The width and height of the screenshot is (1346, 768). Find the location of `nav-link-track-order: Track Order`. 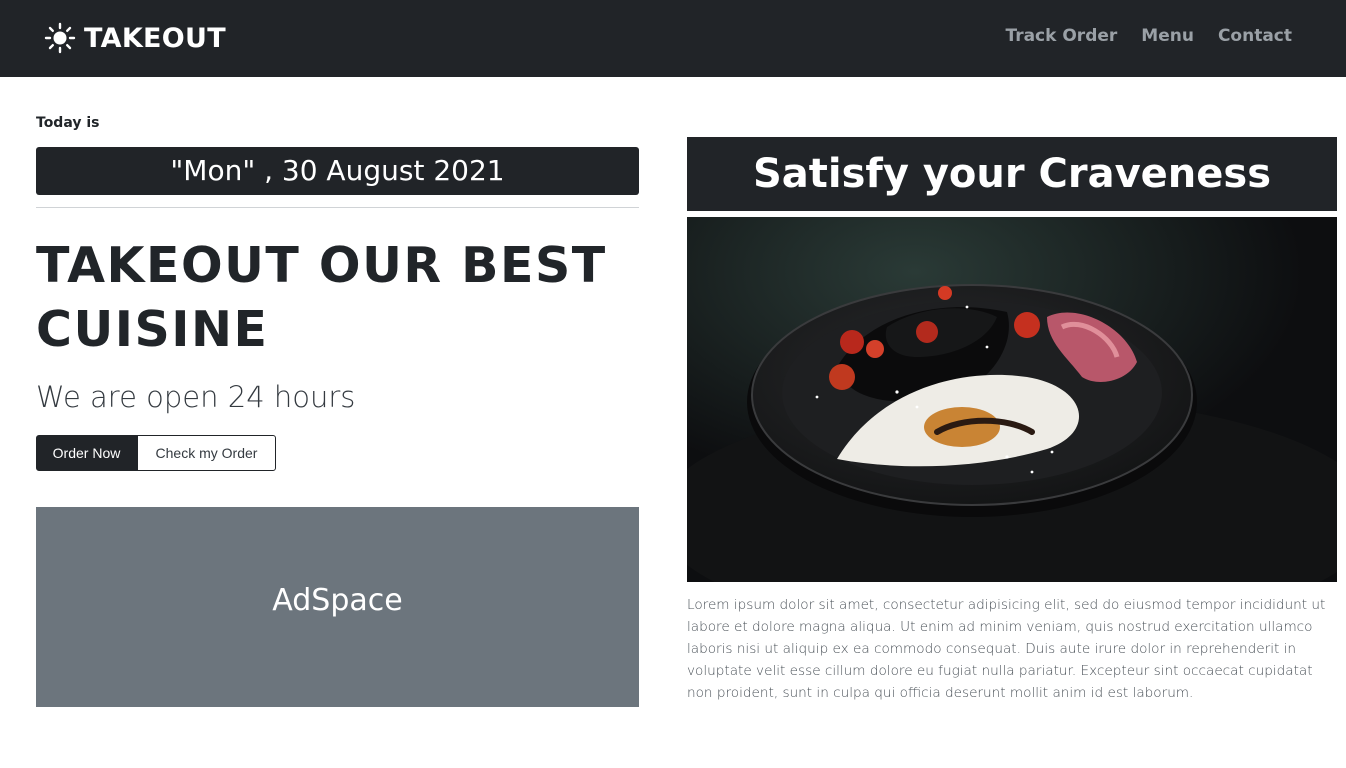

nav-link-track-order: Track Order is located at coordinates (1061, 36).